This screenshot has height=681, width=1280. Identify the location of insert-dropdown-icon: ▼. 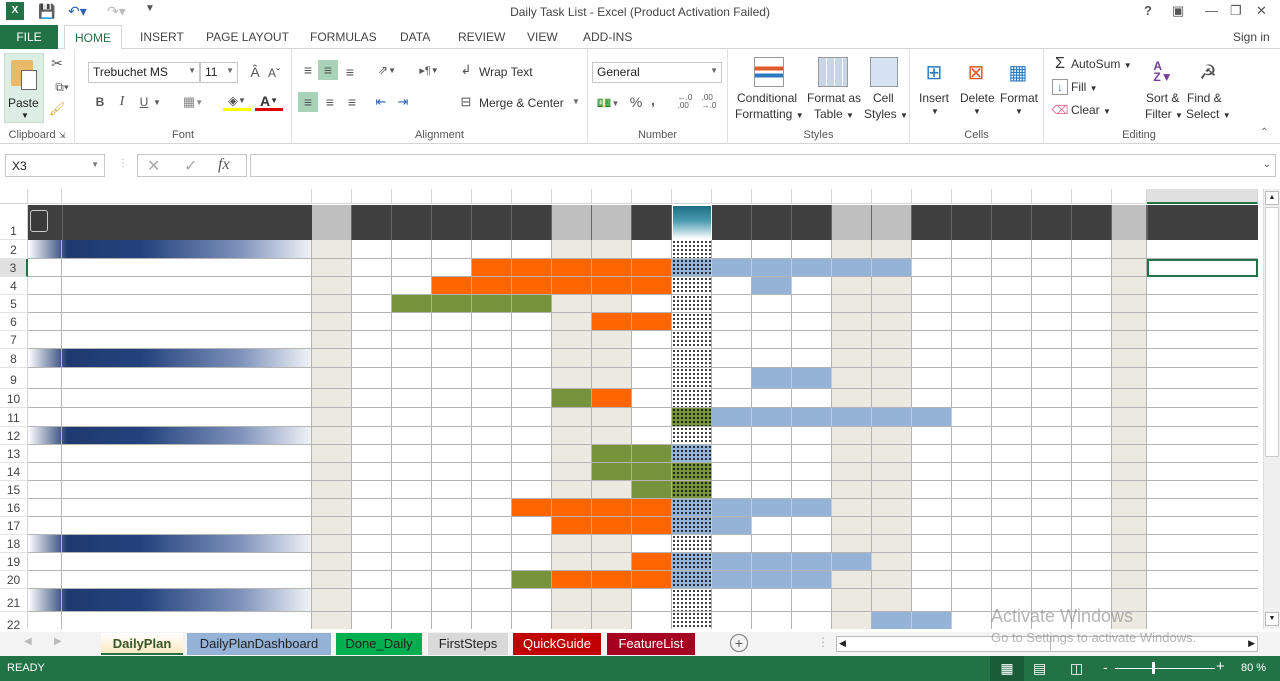
(935, 111).